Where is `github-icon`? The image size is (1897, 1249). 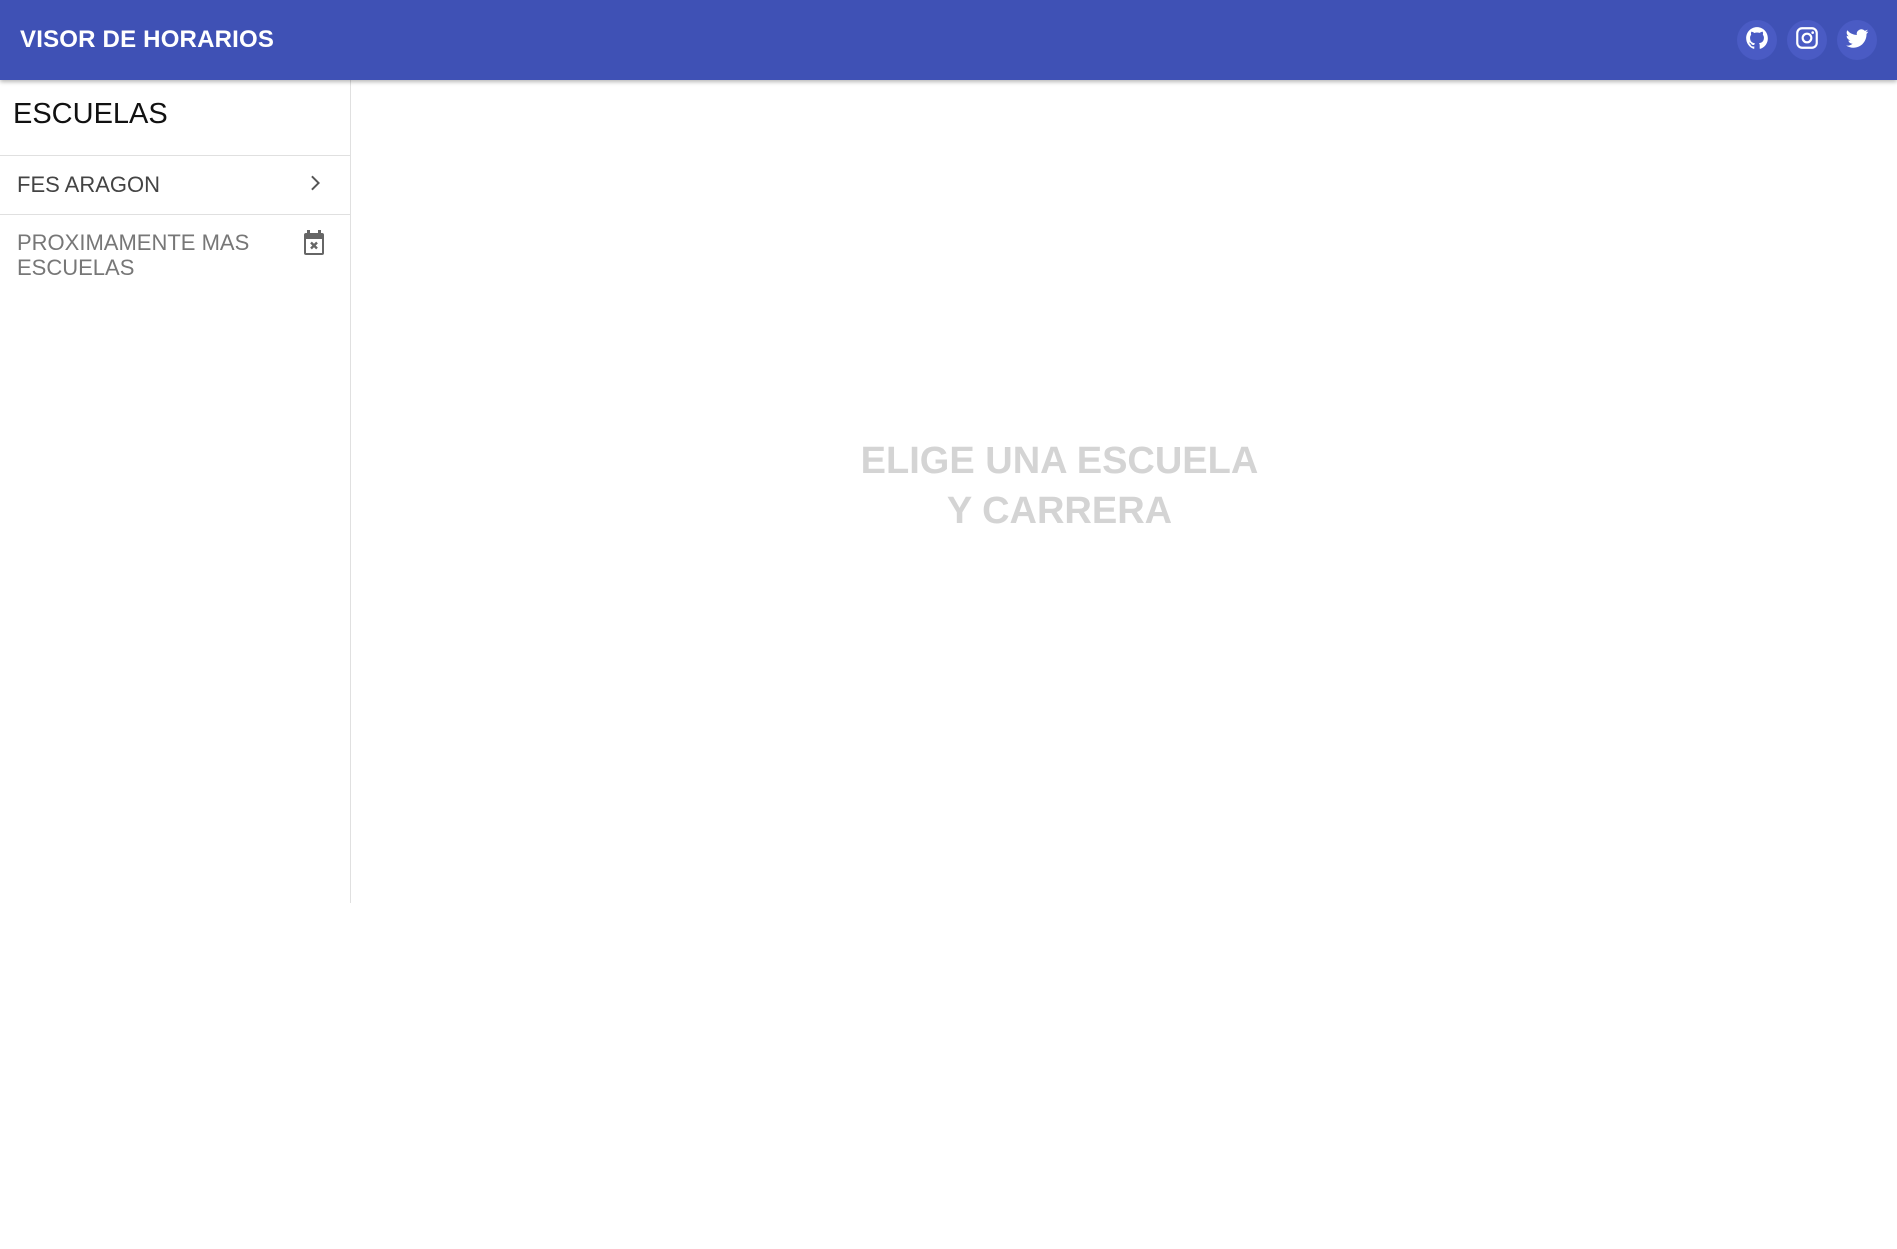 github-icon is located at coordinates (1757, 40).